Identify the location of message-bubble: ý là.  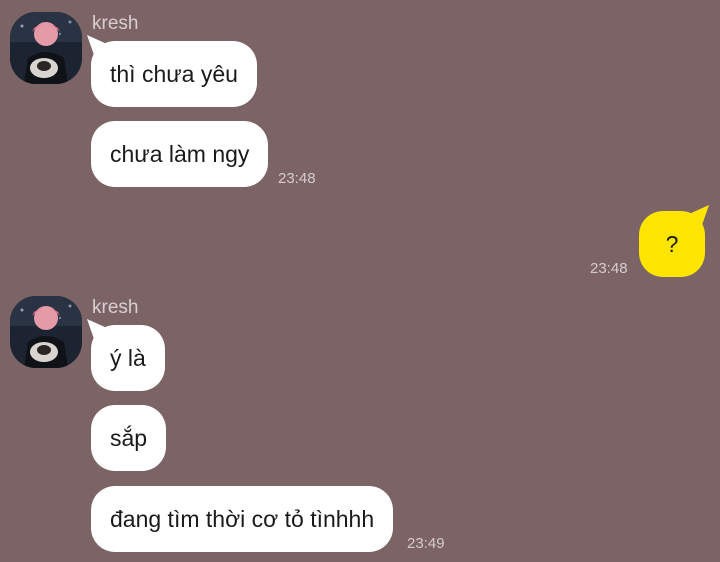
(128, 358).